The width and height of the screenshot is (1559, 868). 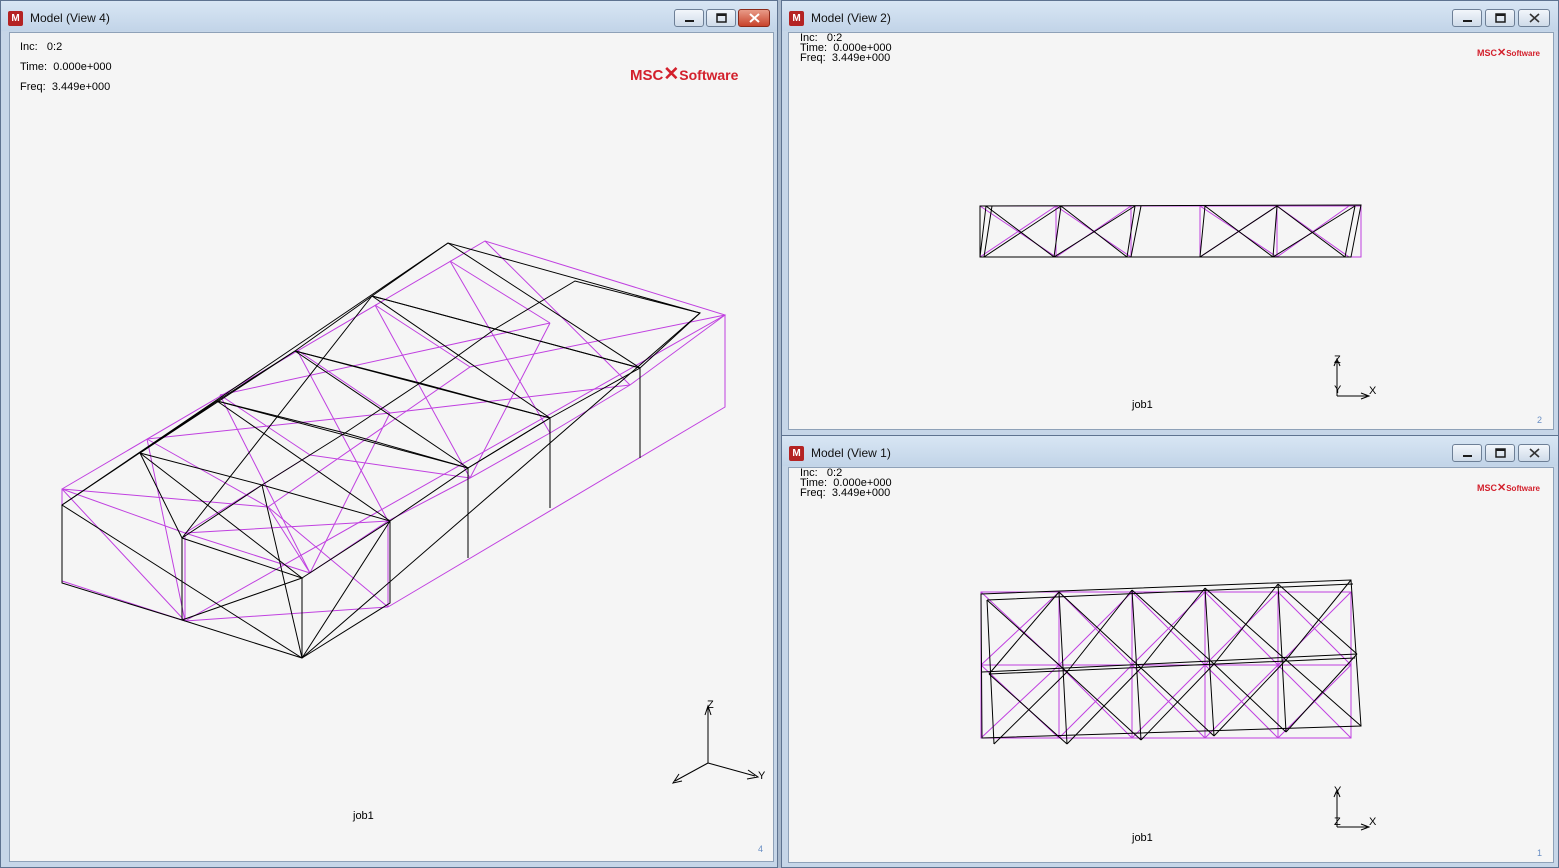 What do you see at coordinates (1540, 420) in the screenshot?
I see `view-number: 2` at bounding box center [1540, 420].